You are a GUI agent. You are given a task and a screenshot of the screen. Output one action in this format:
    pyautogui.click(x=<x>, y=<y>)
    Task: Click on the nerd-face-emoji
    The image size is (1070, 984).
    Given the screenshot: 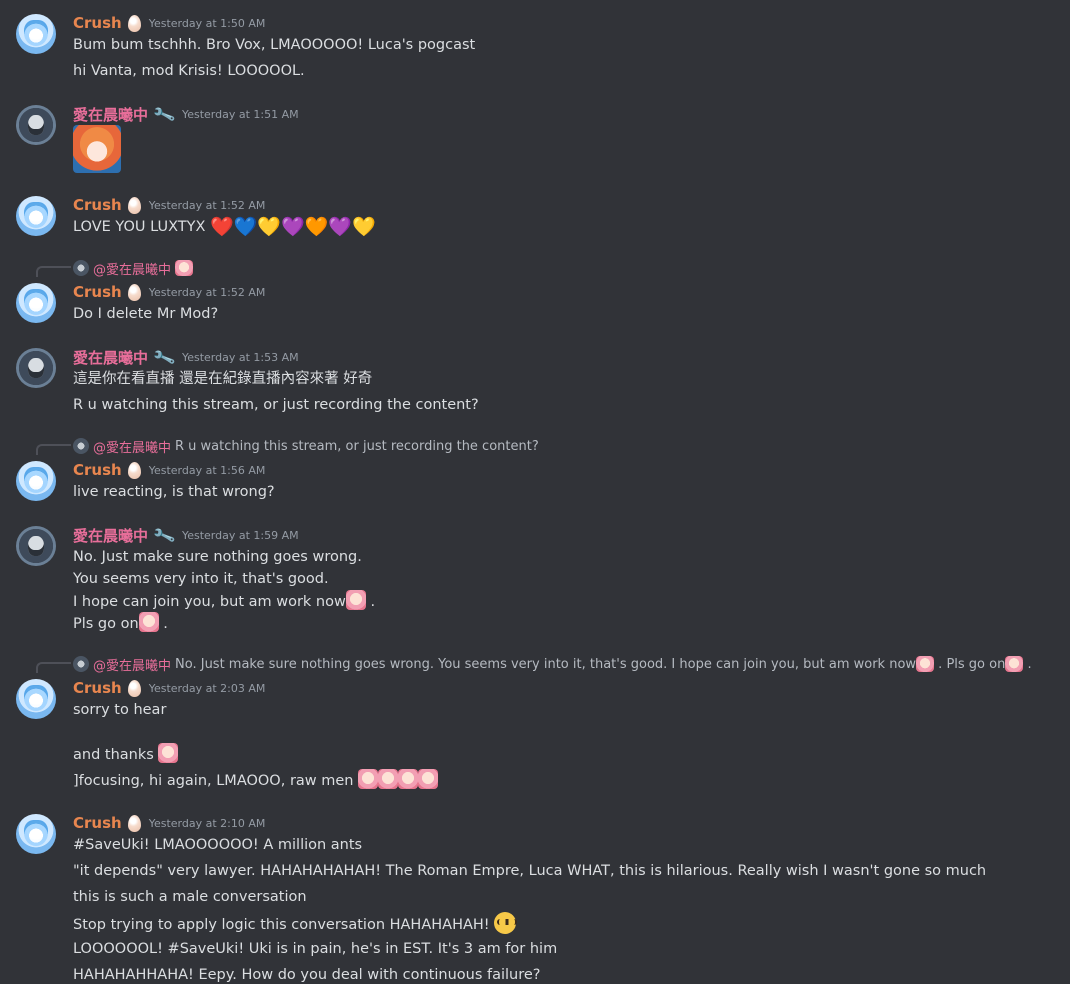 What is the action you would take?
    pyautogui.click(x=506, y=923)
    